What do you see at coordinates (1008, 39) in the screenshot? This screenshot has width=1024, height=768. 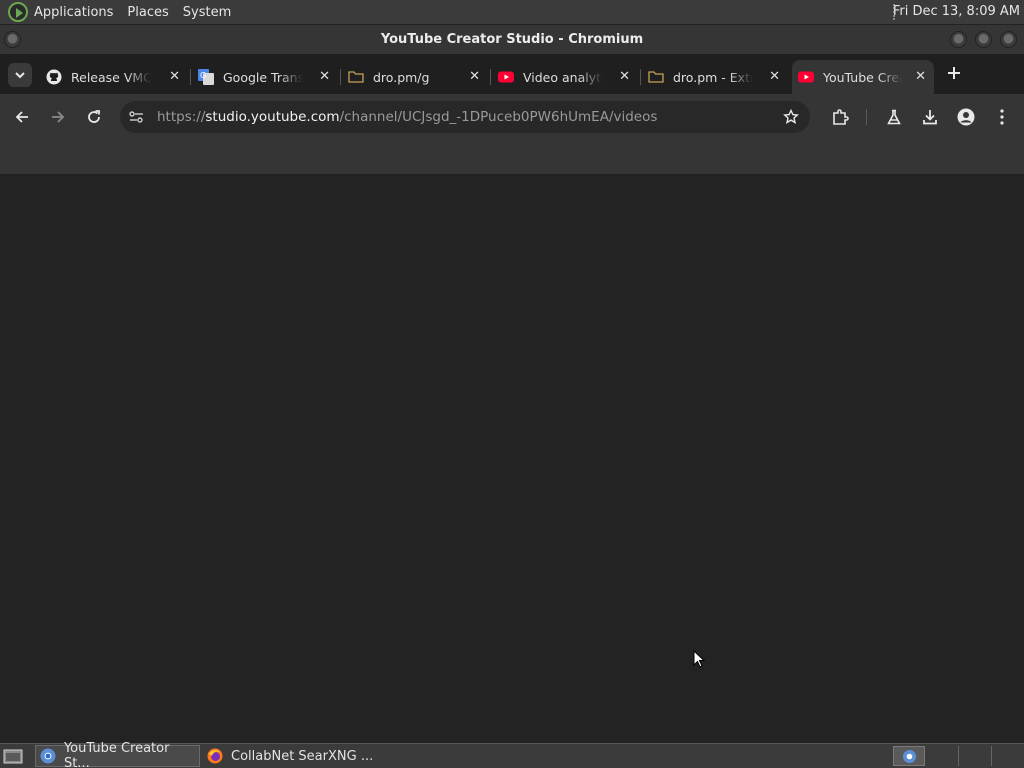 I see `close-window-button` at bounding box center [1008, 39].